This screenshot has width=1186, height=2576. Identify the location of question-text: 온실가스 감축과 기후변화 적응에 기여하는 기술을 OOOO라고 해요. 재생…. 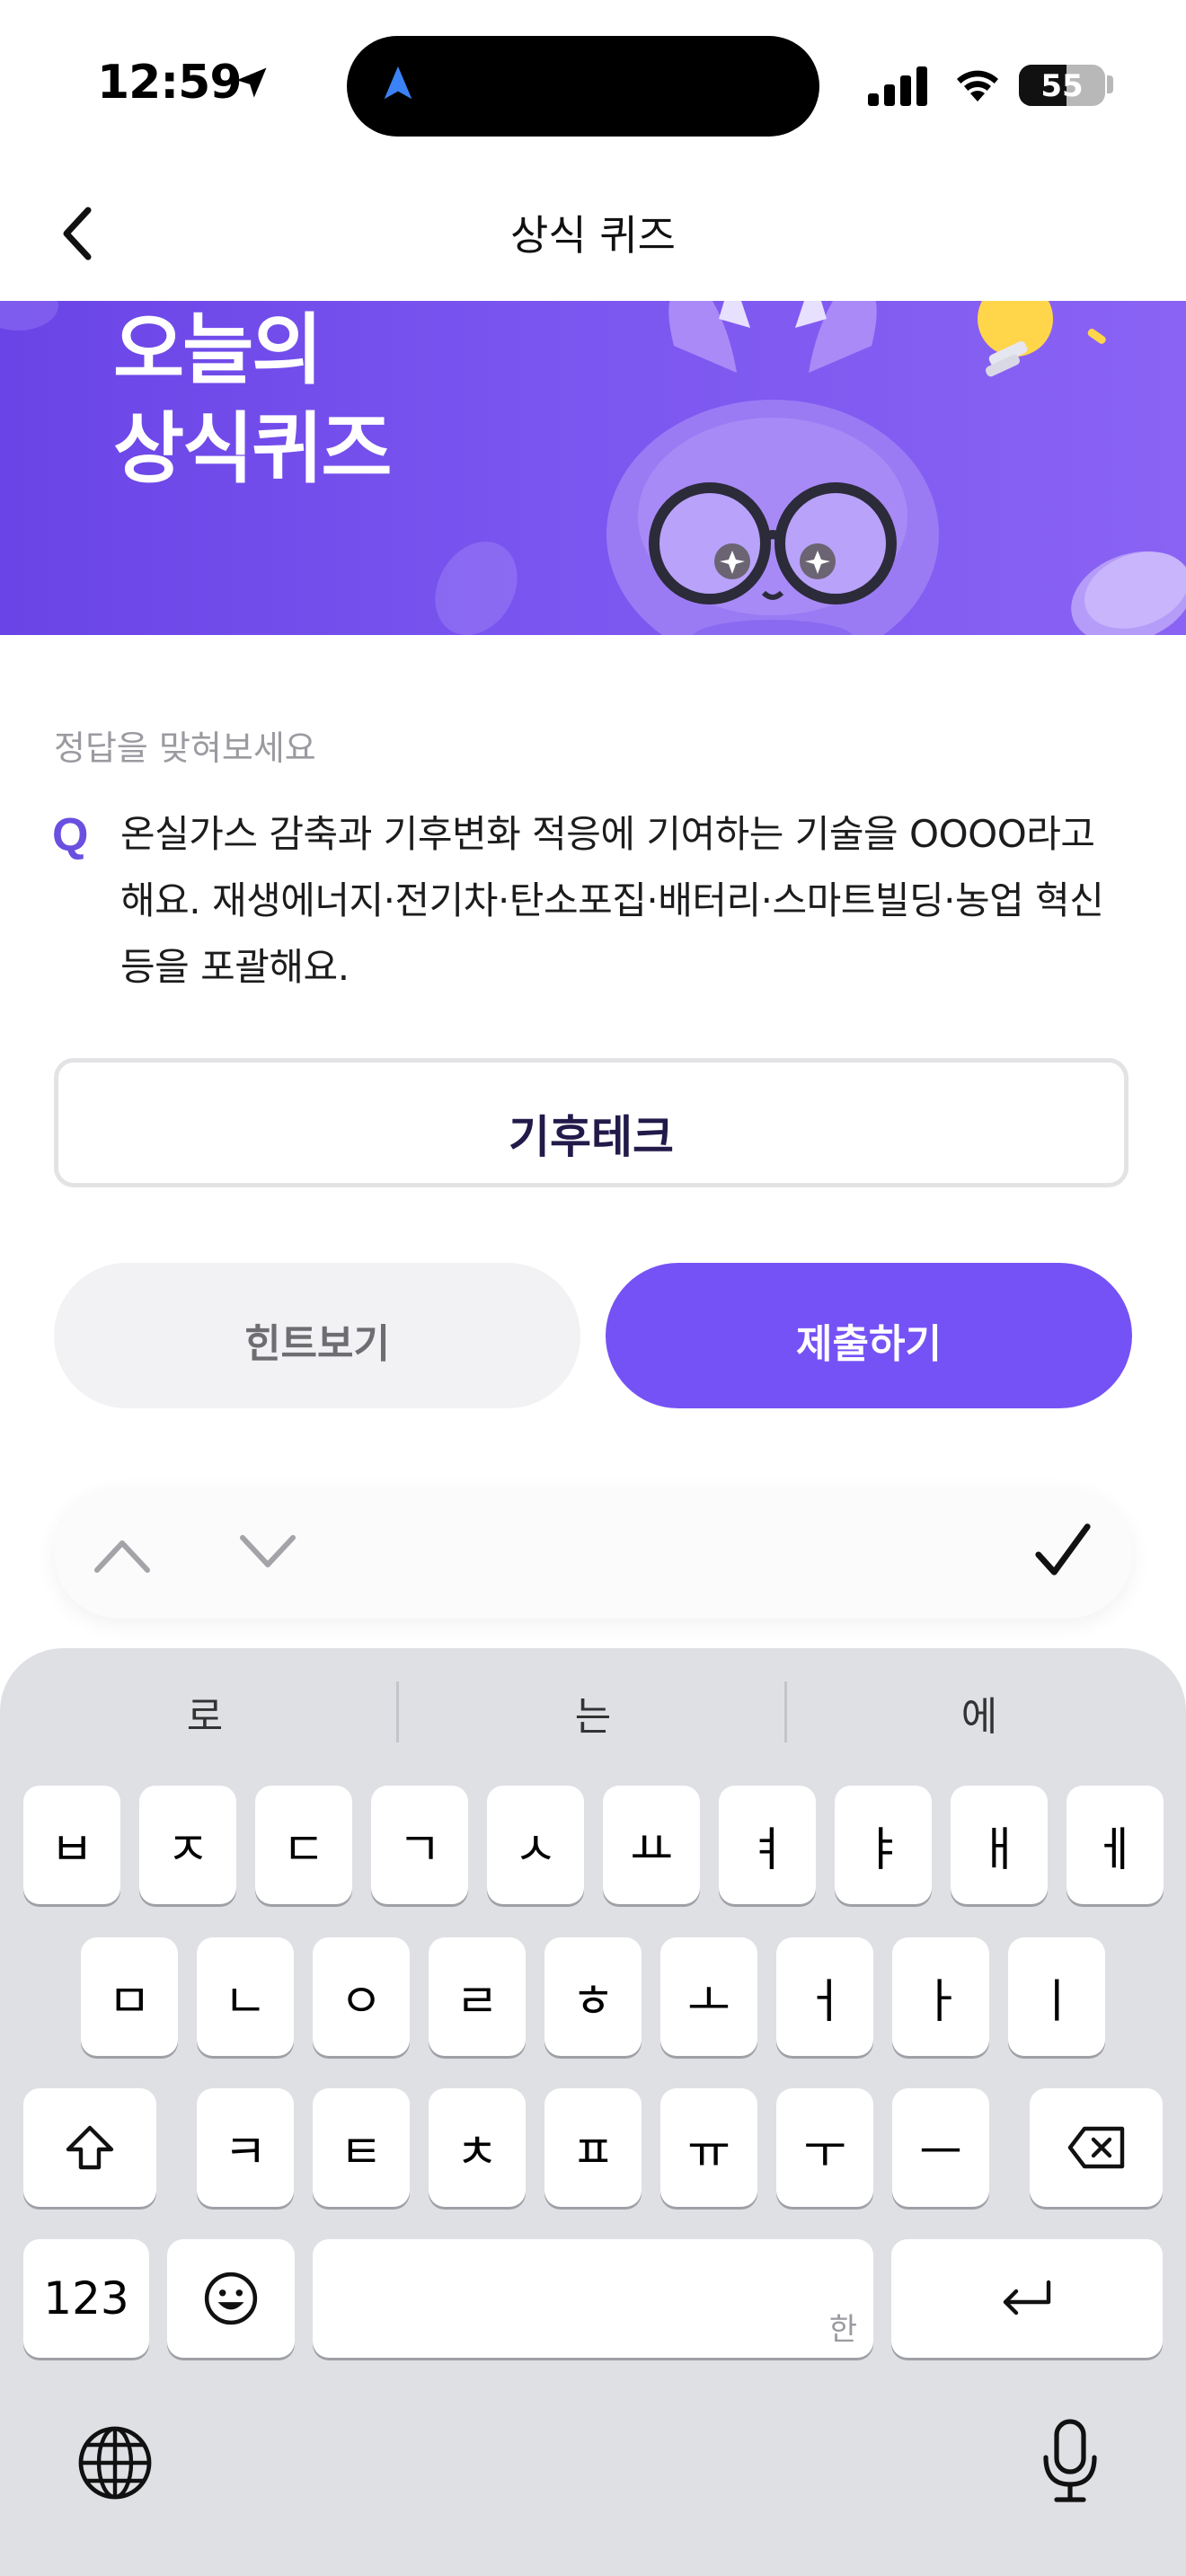
(612, 900).